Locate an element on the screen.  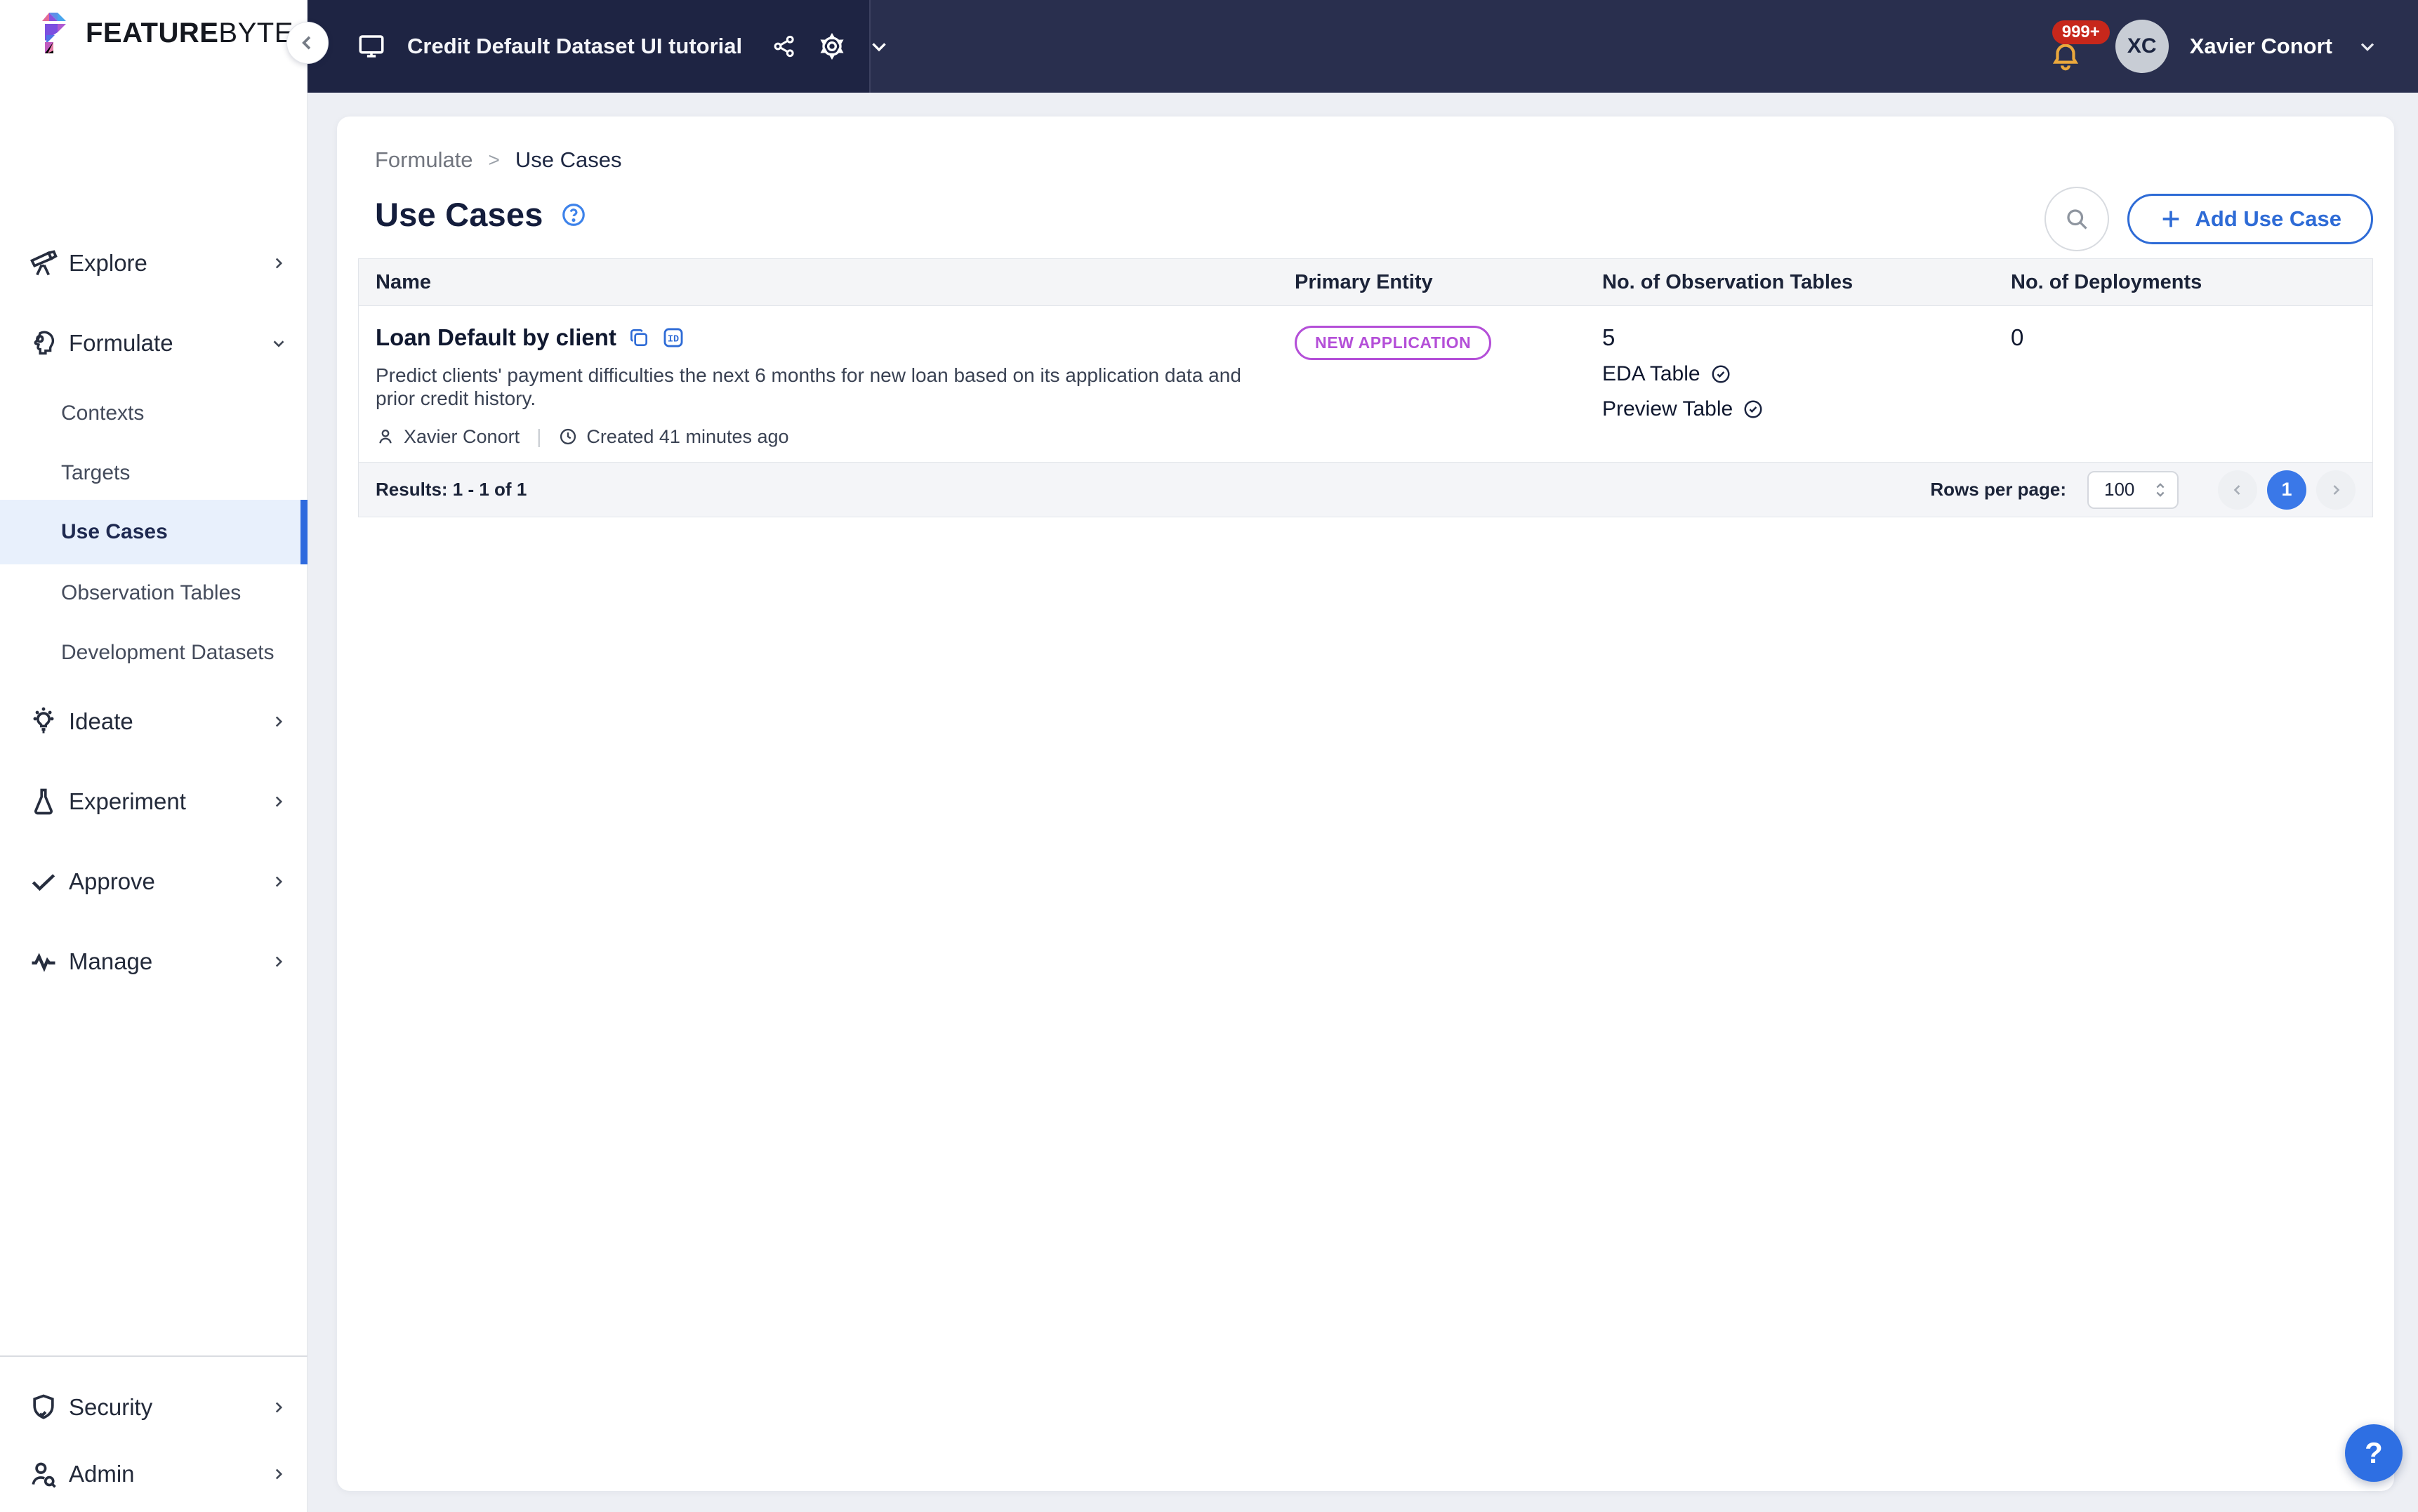
deployments-count: 0 is located at coordinates (2017, 337).